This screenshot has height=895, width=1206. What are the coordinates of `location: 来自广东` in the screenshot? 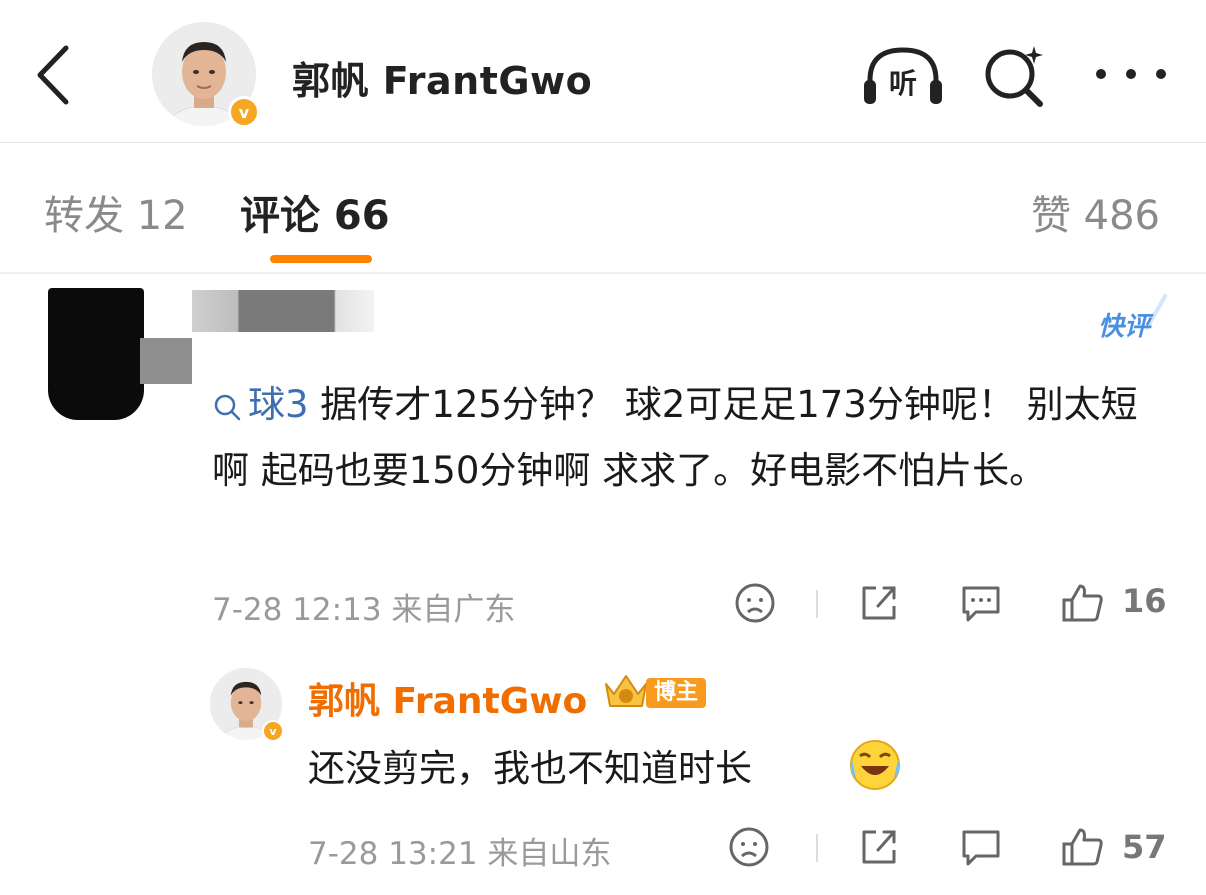 It's located at (453, 610).